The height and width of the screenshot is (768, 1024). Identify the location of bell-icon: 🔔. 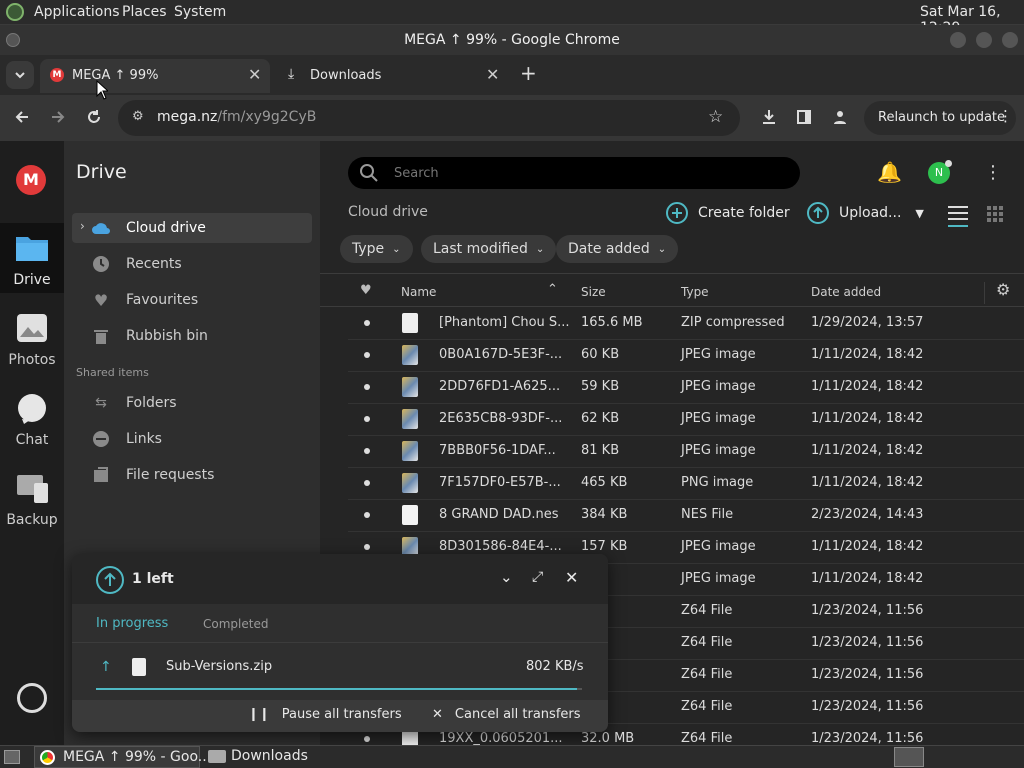
(889, 172).